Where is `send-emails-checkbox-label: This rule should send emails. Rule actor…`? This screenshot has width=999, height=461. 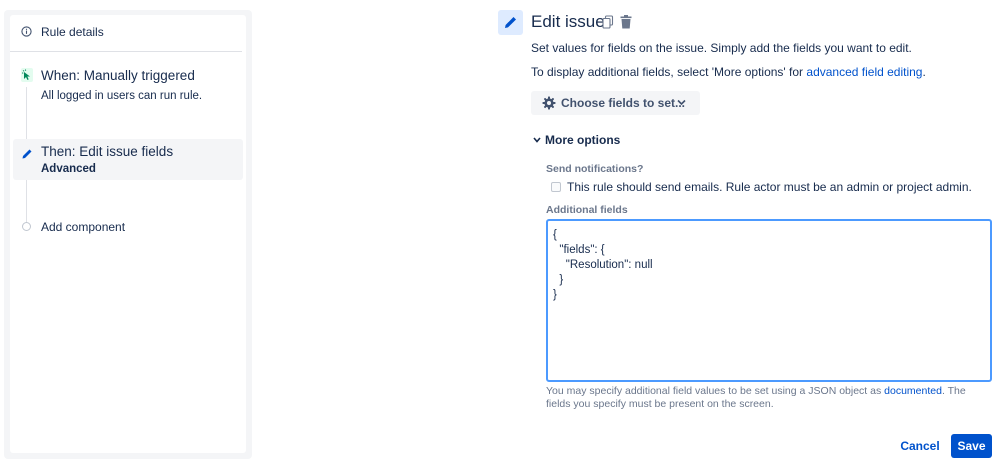 send-emails-checkbox-label: This rule should send emails. Rule actor… is located at coordinates (769, 187).